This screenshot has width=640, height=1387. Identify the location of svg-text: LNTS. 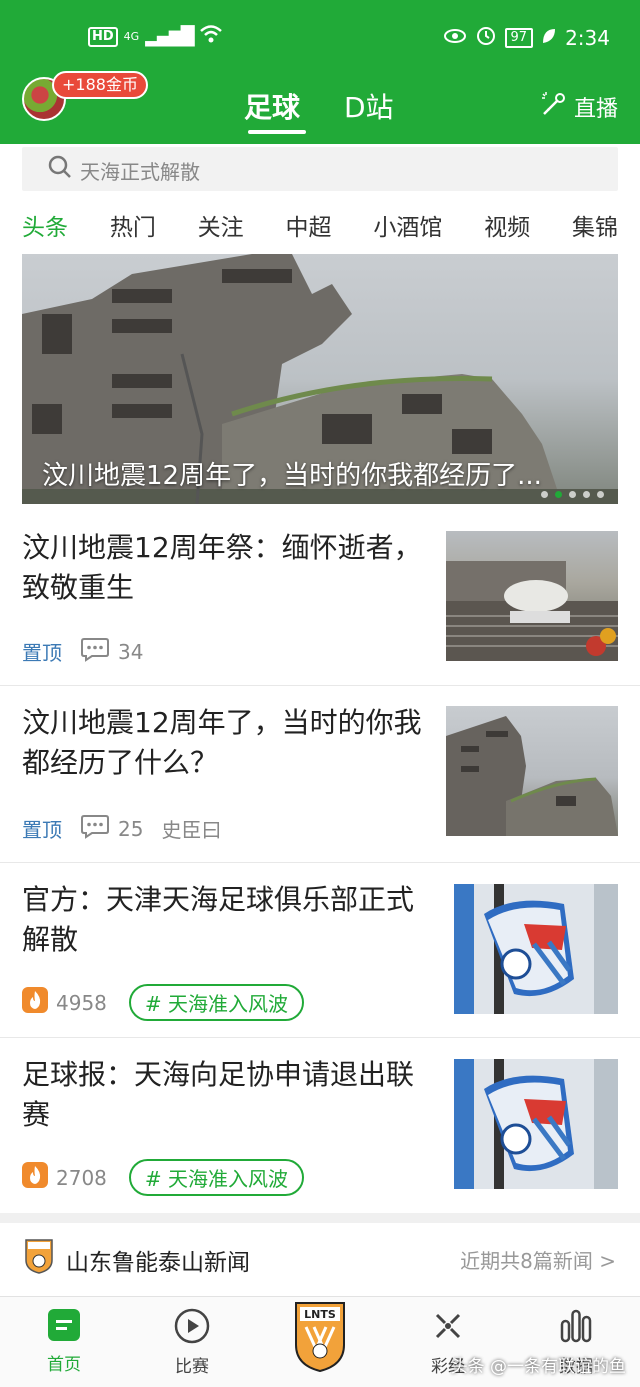
(320, 1314).